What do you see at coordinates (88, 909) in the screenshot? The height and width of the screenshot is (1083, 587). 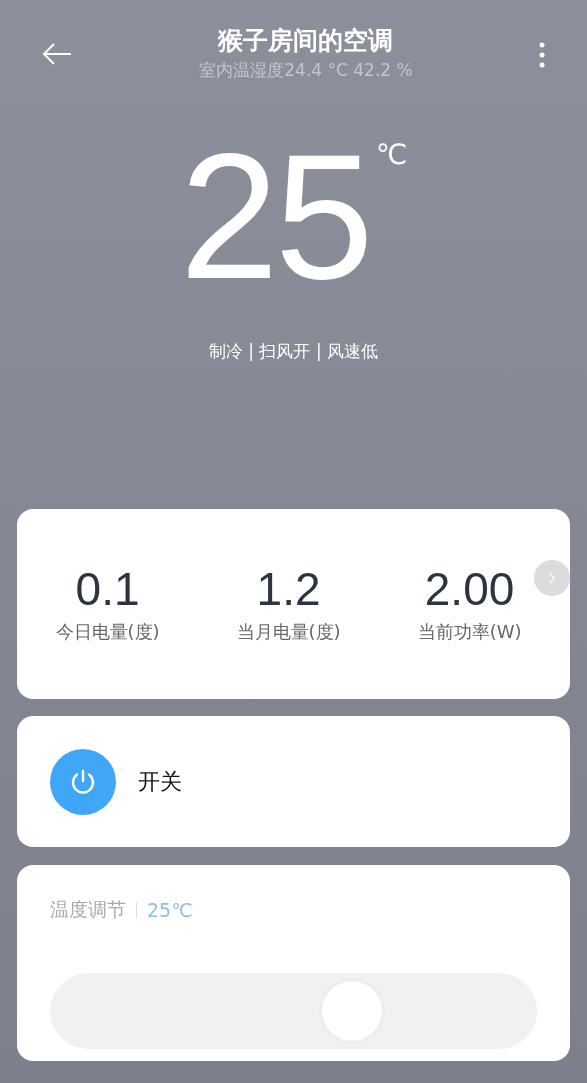 I see `temperature-label: 温度调节` at bounding box center [88, 909].